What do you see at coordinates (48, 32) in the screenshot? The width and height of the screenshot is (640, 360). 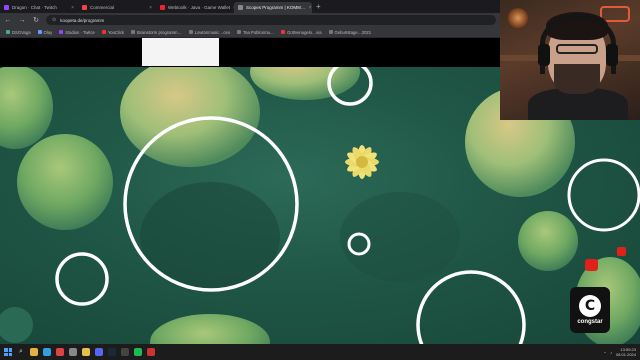 I see `bookmark-label: Olay` at bounding box center [48, 32].